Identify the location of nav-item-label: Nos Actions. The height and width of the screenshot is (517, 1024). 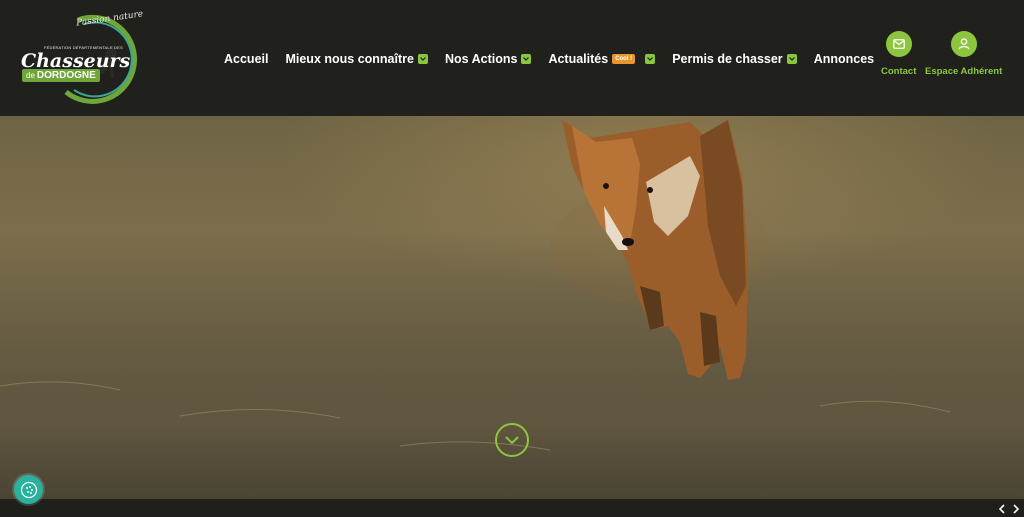
(481, 59).